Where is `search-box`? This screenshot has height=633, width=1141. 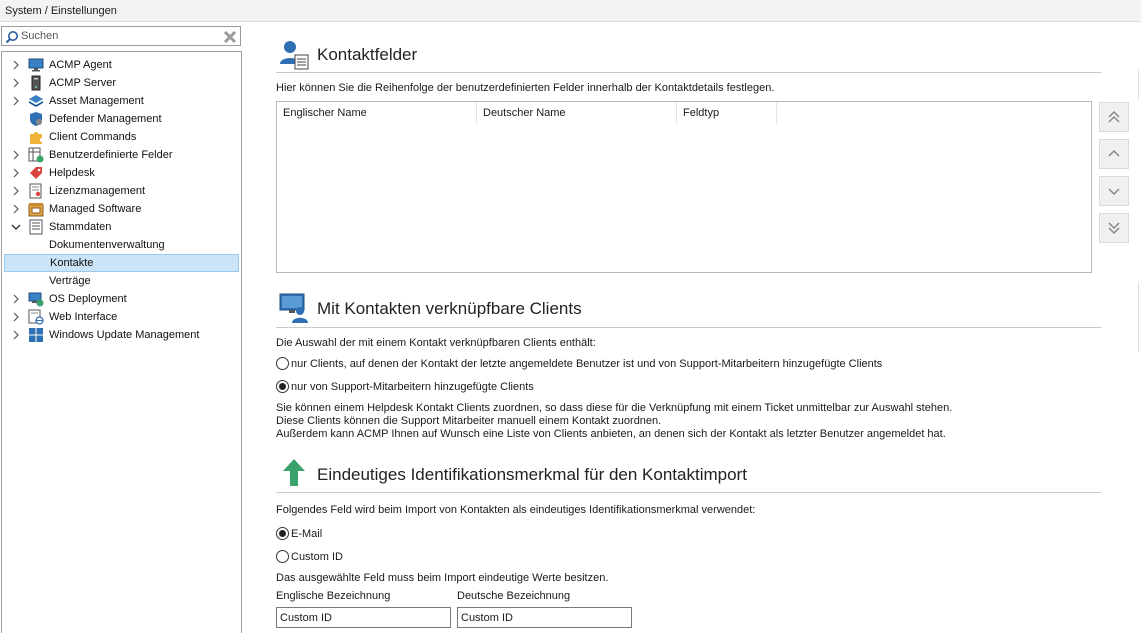 search-box is located at coordinates (121, 36).